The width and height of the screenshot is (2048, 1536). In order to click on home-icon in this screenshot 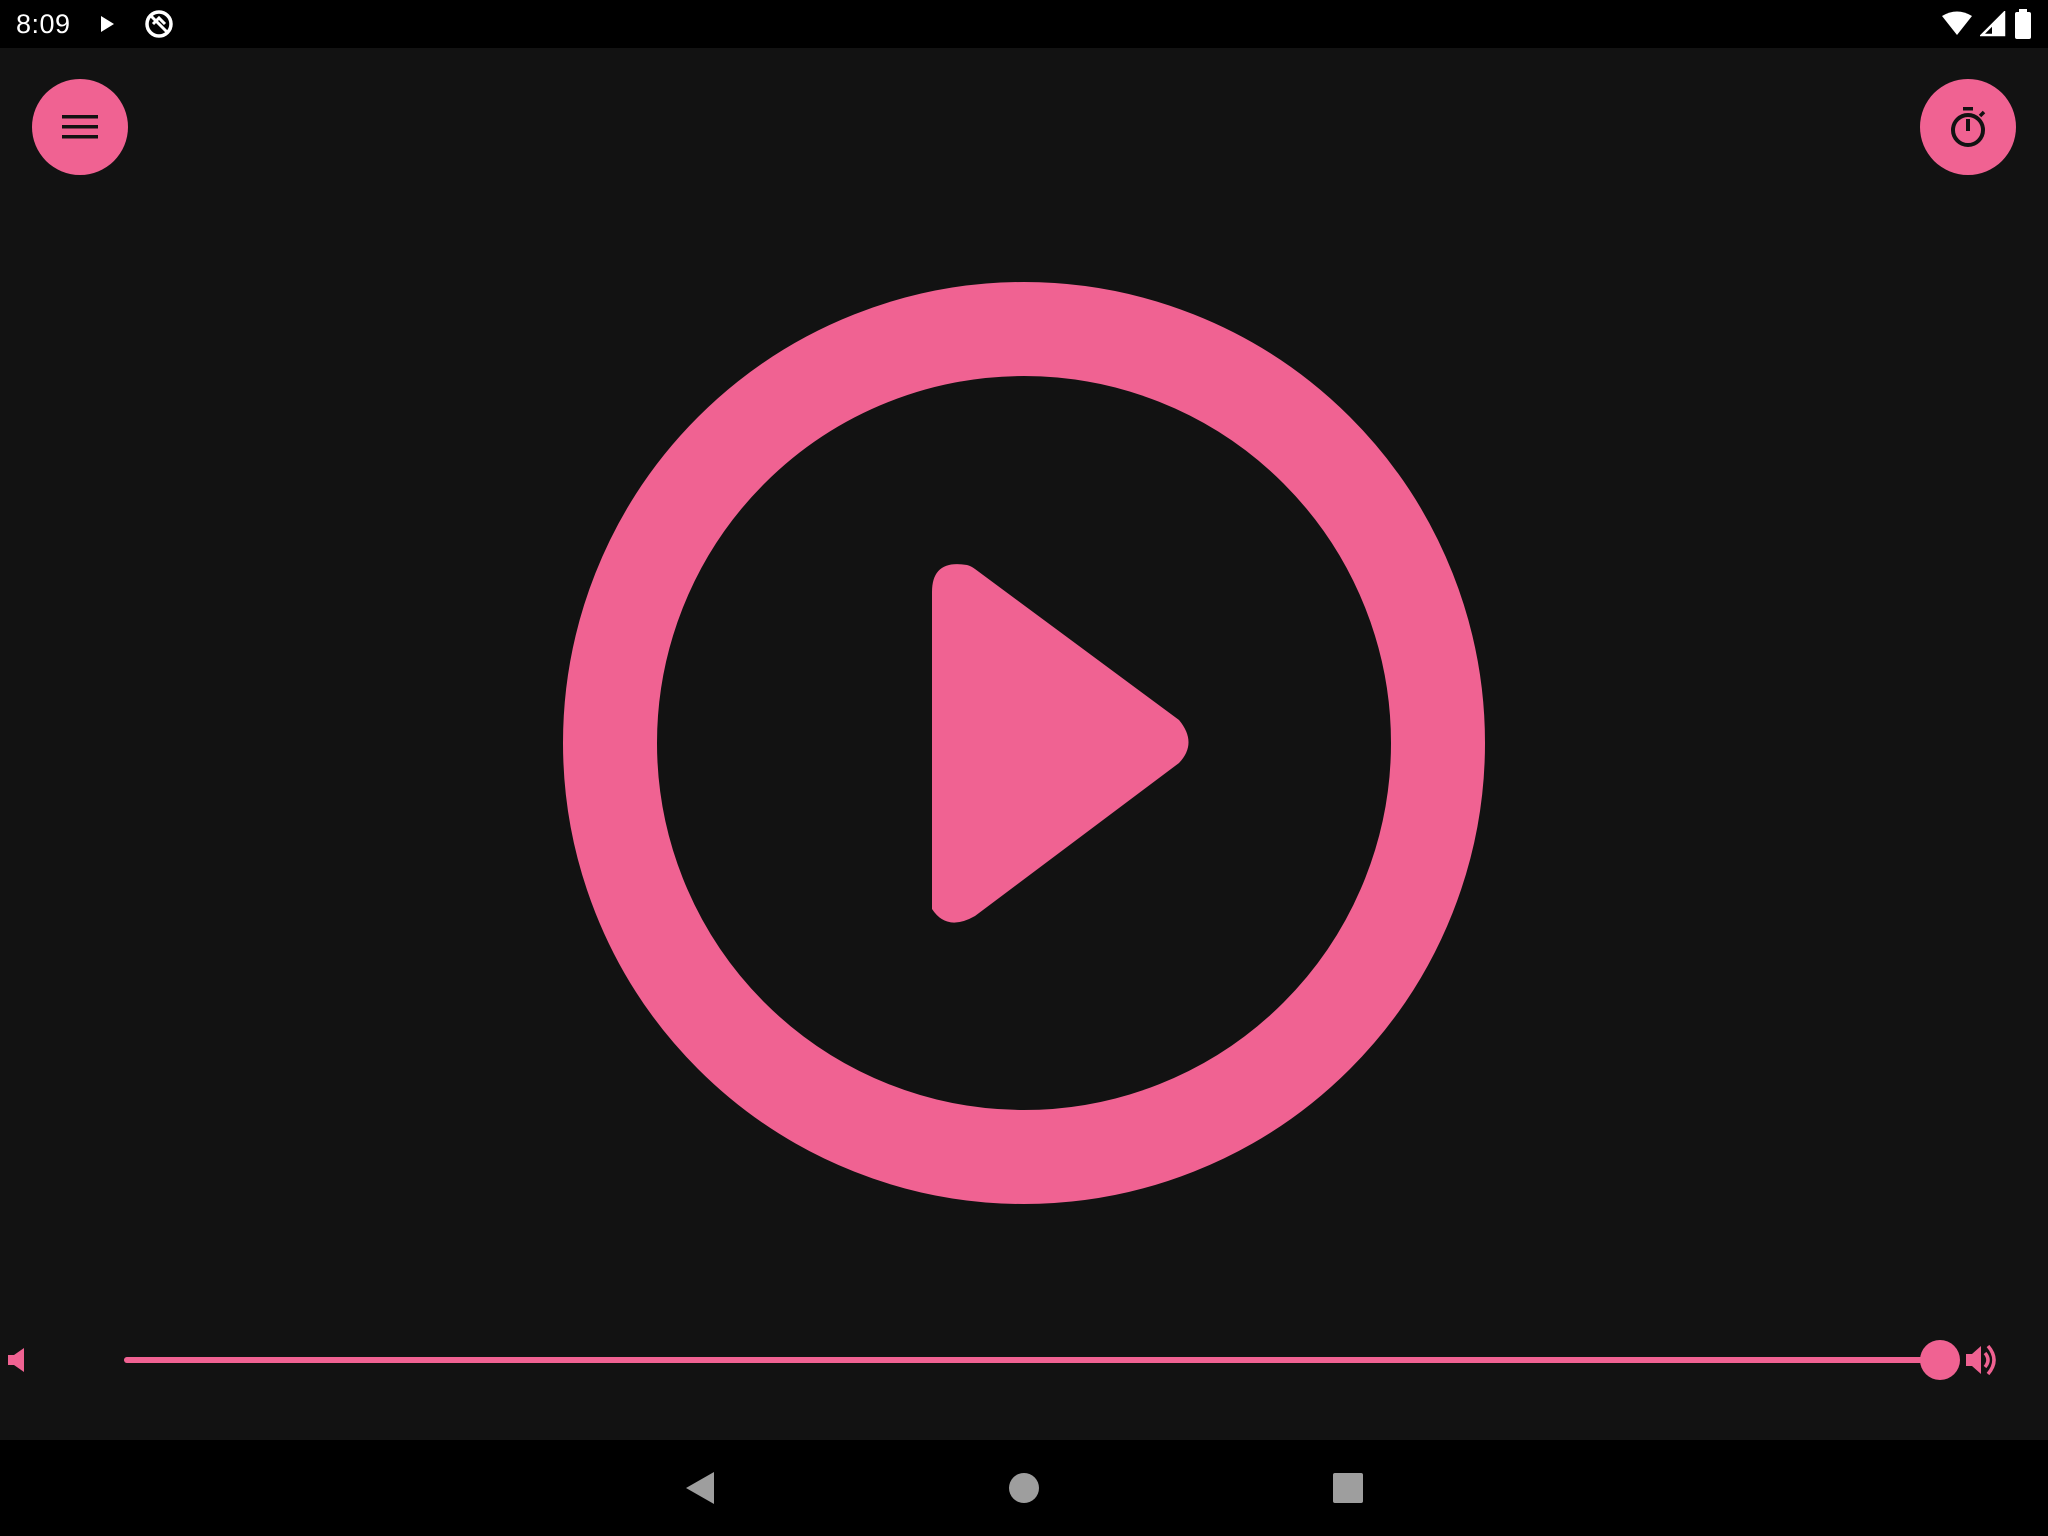, I will do `click(1024, 1488)`.